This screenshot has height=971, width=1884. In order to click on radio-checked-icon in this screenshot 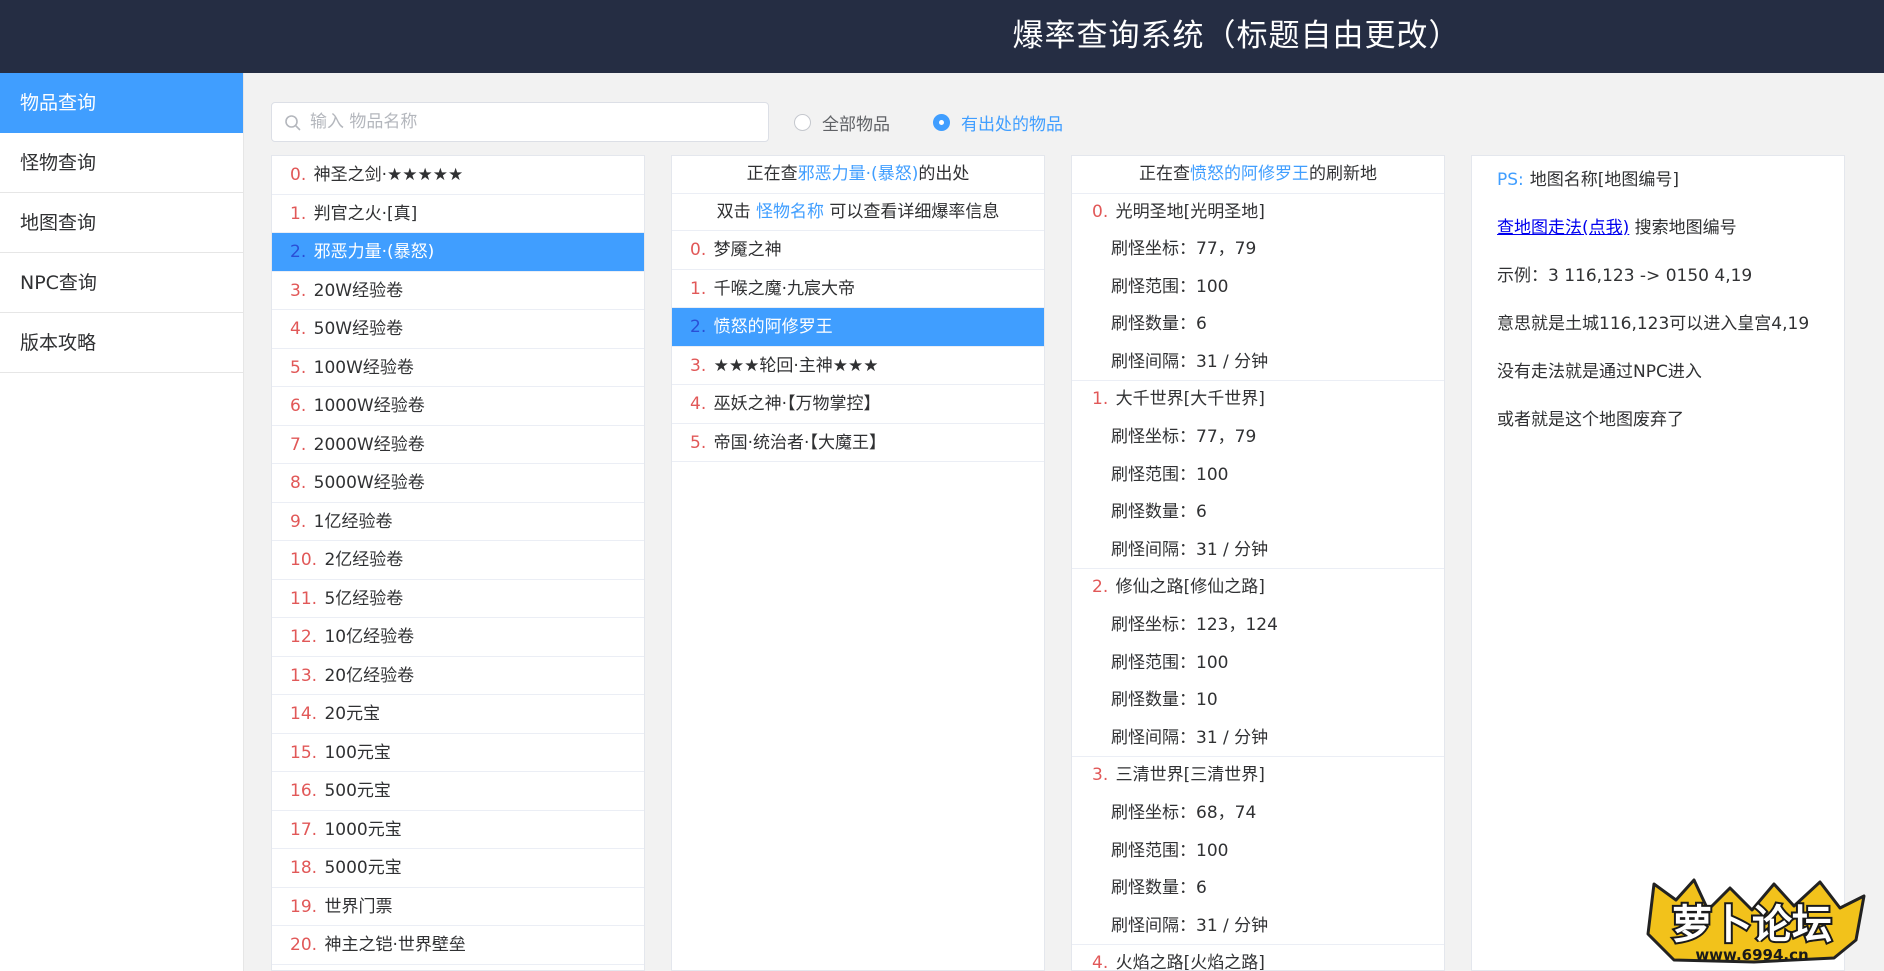, I will do `click(941, 122)`.